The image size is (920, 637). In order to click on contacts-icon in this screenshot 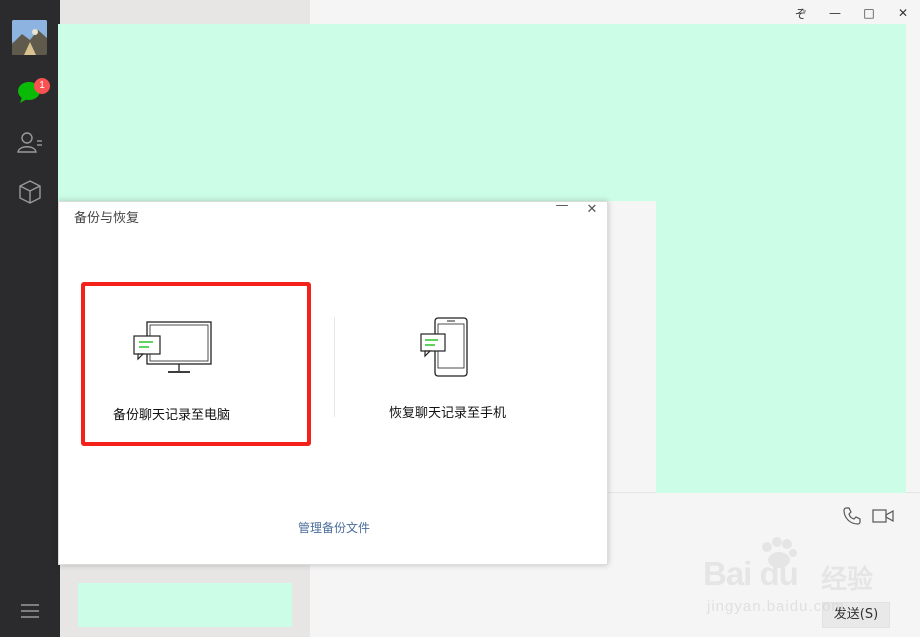, I will do `click(30, 142)`.